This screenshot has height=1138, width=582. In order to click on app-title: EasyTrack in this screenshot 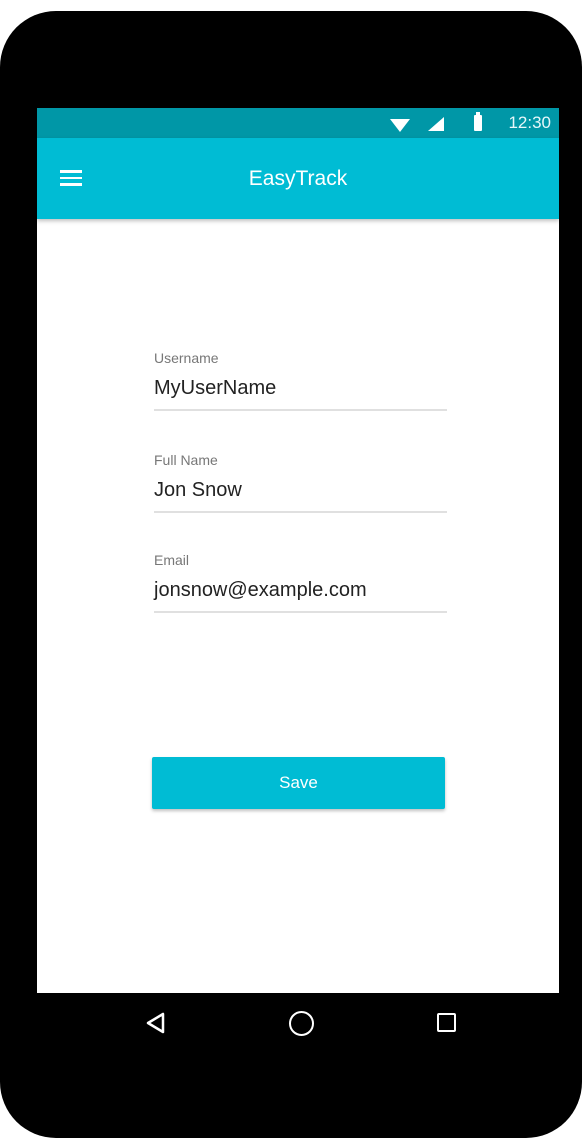, I will do `click(298, 178)`.